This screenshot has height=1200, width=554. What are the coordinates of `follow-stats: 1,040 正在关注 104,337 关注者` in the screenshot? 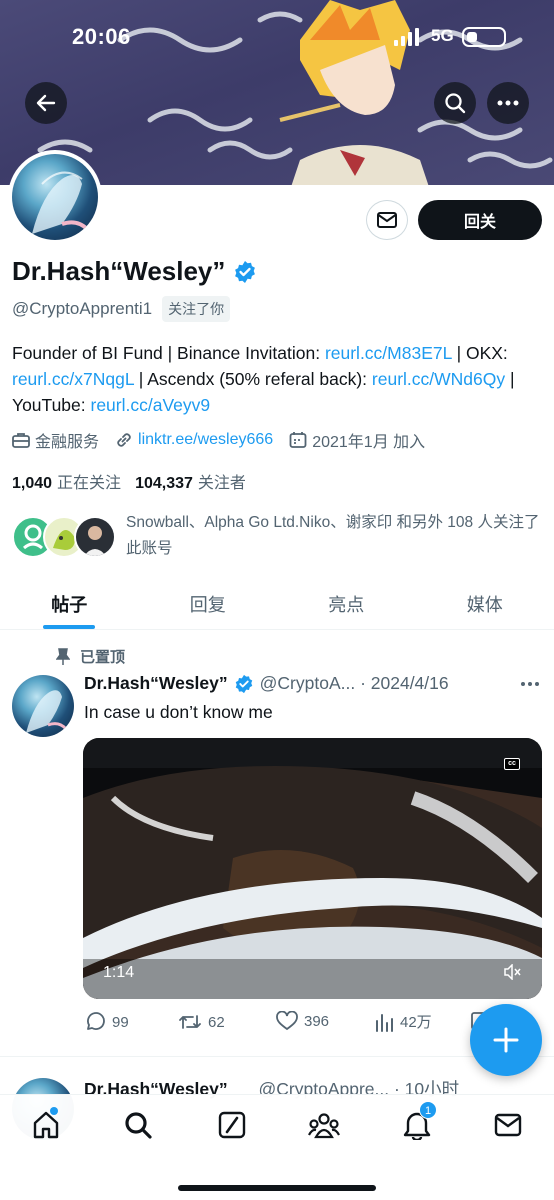 It's located at (136, 481).